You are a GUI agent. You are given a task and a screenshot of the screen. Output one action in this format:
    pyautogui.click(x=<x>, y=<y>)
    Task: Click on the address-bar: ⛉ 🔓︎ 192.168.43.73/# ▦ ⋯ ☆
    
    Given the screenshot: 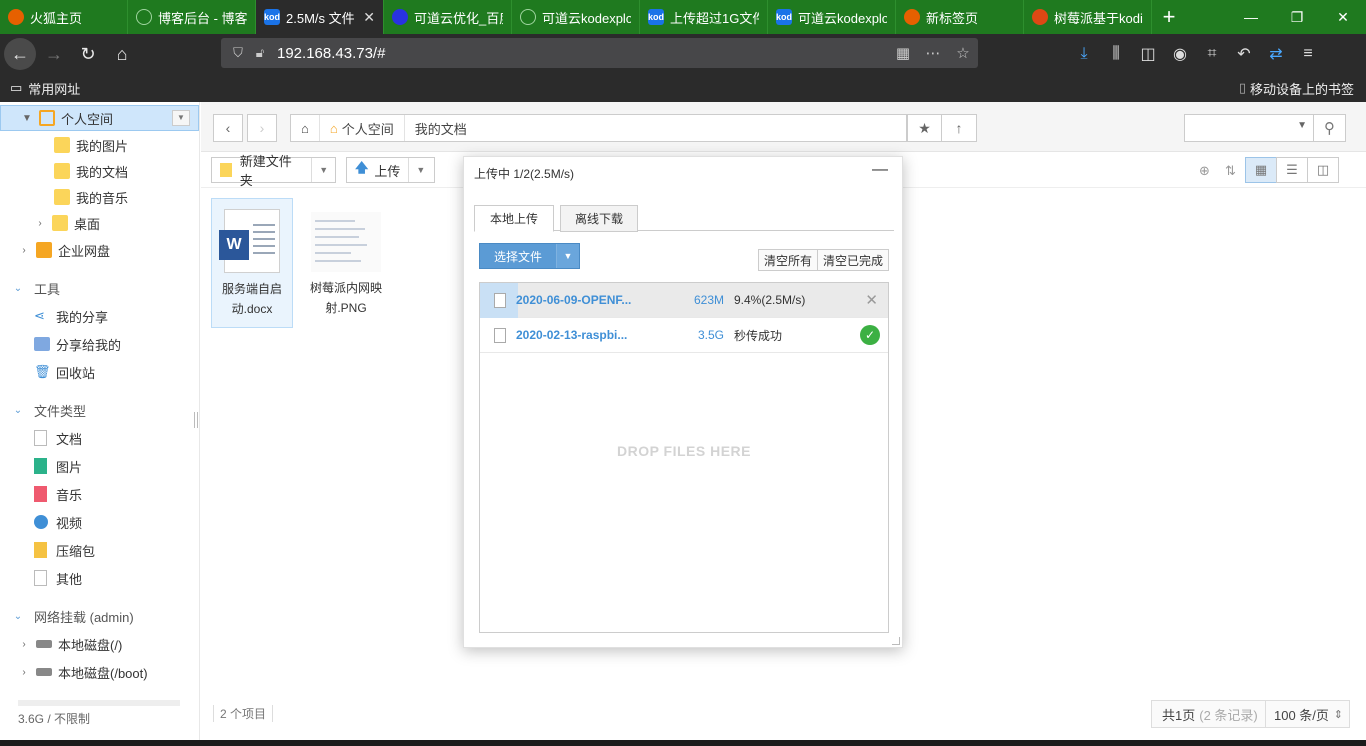 What is the action you would take?
    pyautogui.click(x=599, y=53)
    